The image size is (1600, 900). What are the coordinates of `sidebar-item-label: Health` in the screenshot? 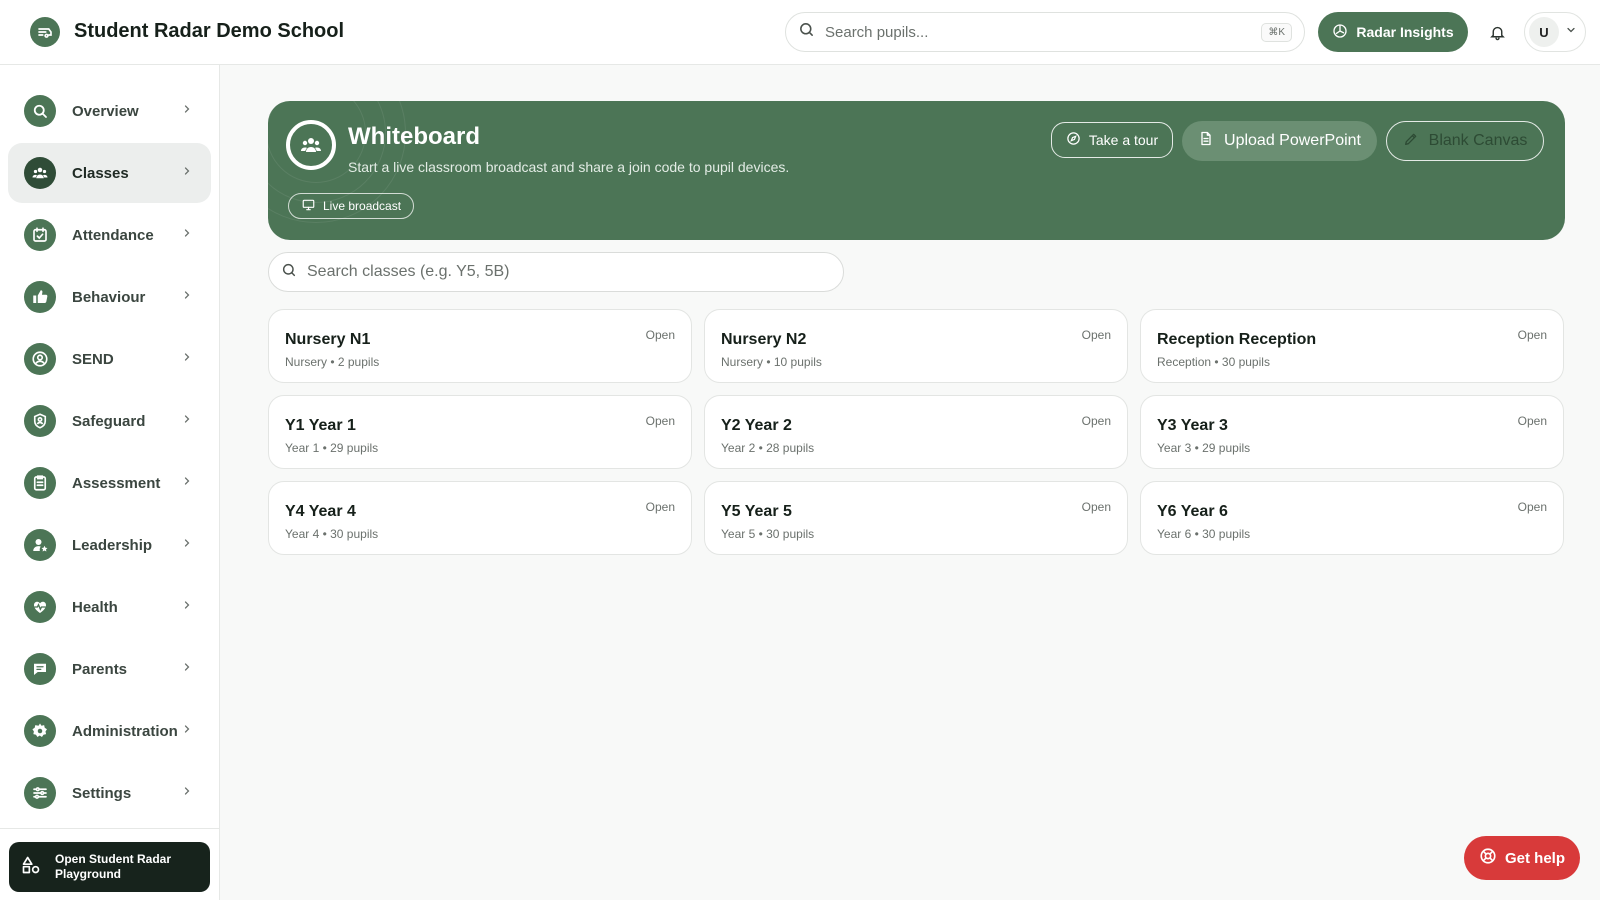 It's located at (95, 607).